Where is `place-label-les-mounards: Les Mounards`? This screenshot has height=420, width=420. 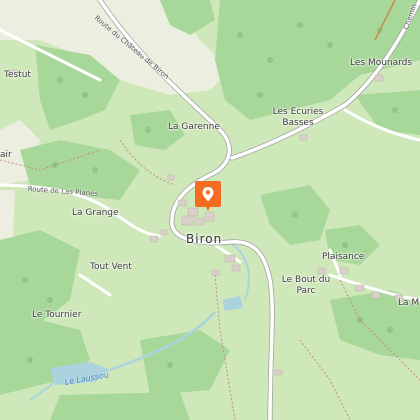 place-label-les-mounards: Les Mounards is located at coordinates (381, 63).